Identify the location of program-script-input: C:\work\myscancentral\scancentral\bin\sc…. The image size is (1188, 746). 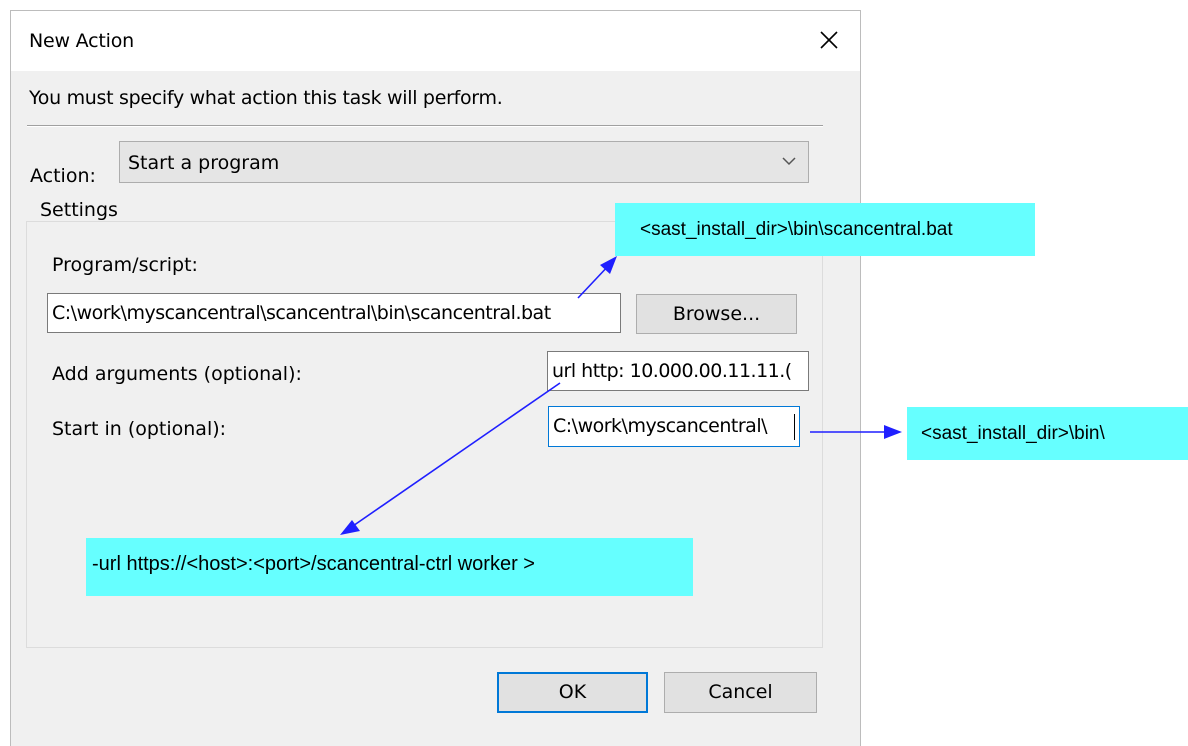
(334, 313).